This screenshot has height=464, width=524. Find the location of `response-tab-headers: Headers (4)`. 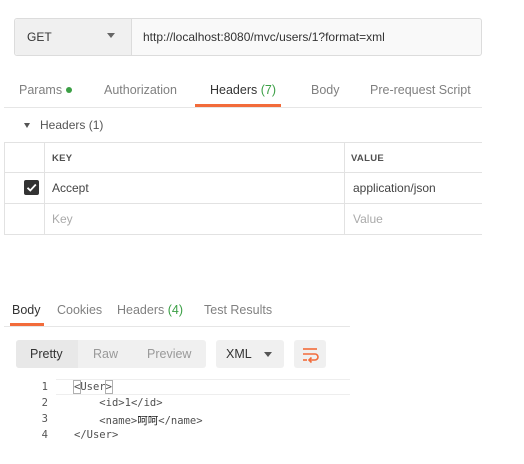

response-tab-headers: Headers (4) is located at coordinates (150, 310).